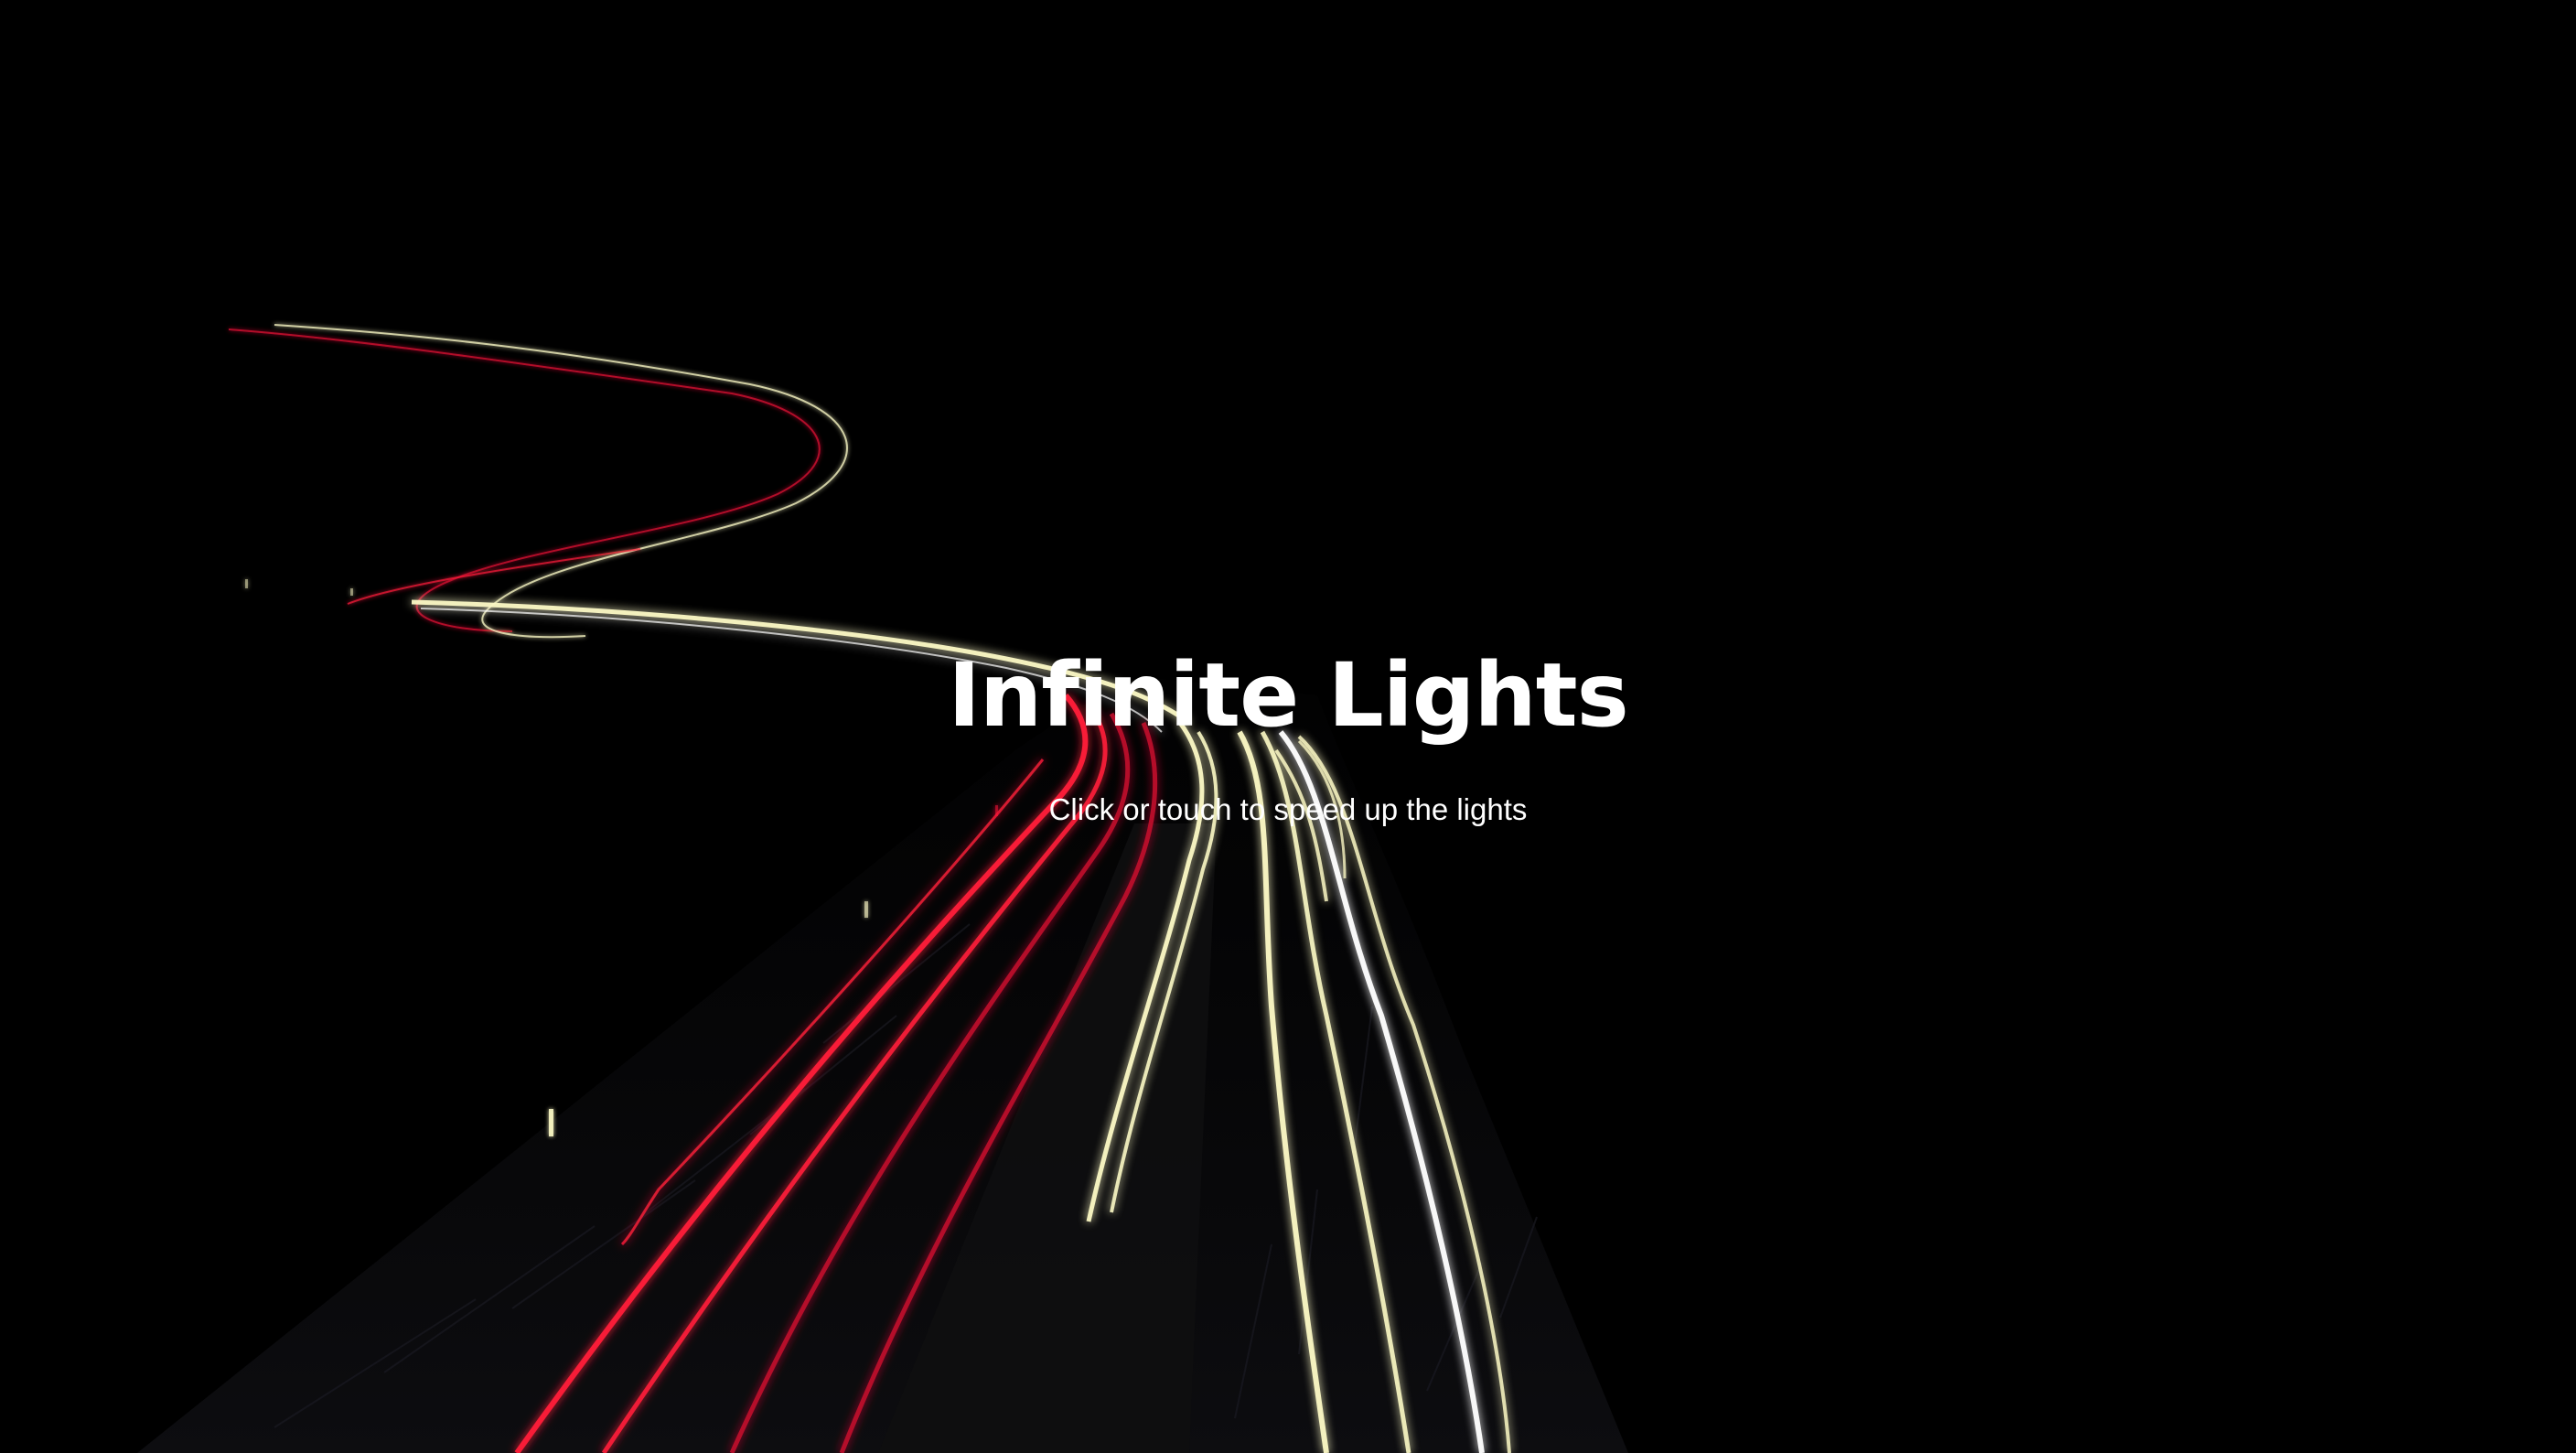 This screenshot has width=2576, height=1453. What do you see at coordinates (538, 481) in the screenshot?
I see `distant-trails` at bounding box center [538, 481].